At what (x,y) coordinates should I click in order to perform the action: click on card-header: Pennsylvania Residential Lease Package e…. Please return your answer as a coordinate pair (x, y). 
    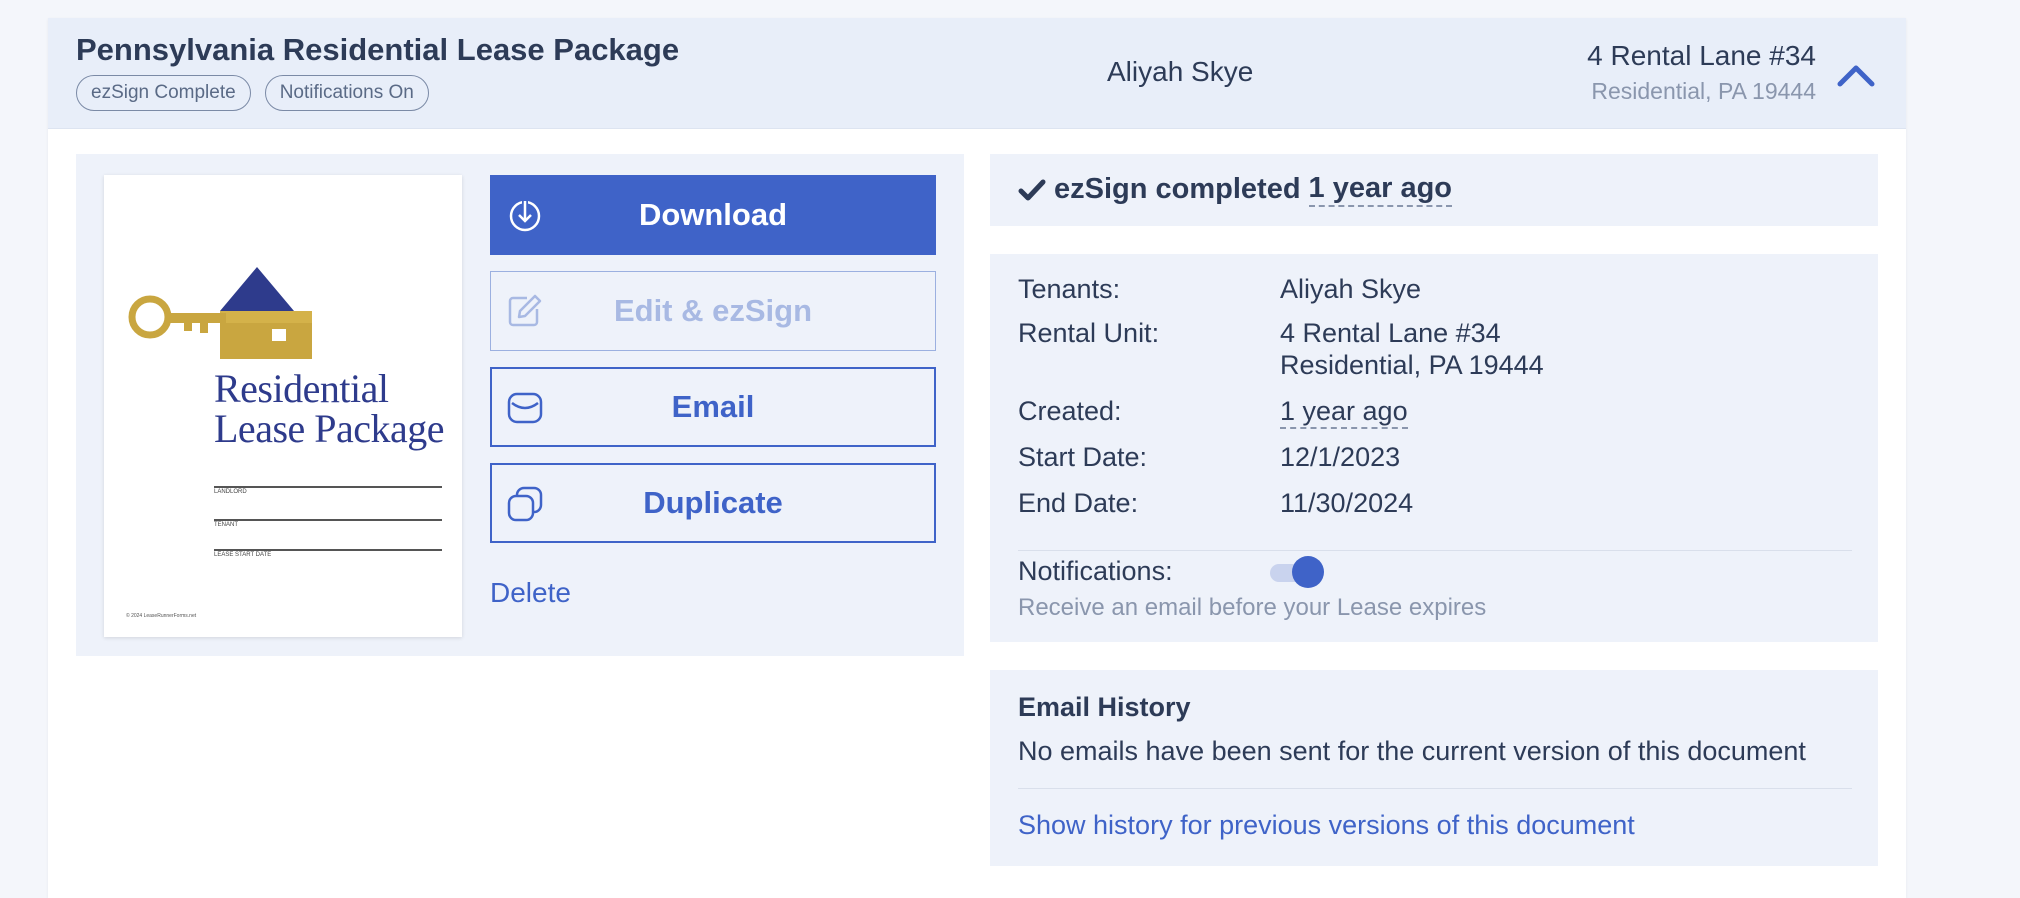
    Looking at the image, I should click on (977, 73).